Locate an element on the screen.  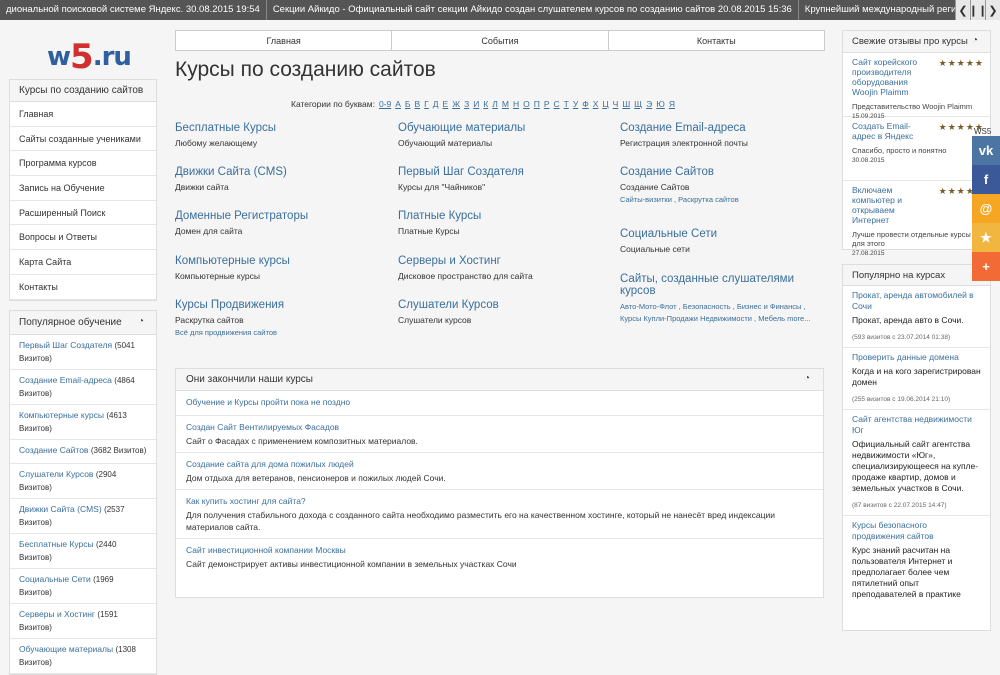
alphabet-letter: О is located at coordinates (526, 104).